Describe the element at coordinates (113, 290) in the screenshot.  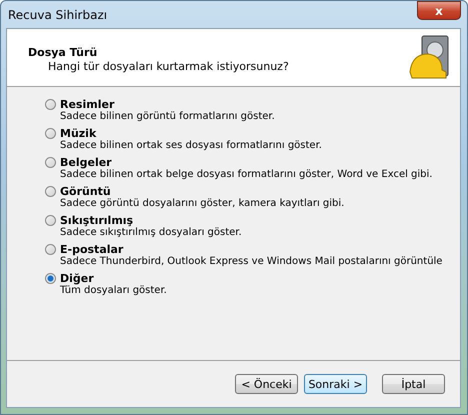
I see `option-description: Tüm dosyaları göster.` at that location.